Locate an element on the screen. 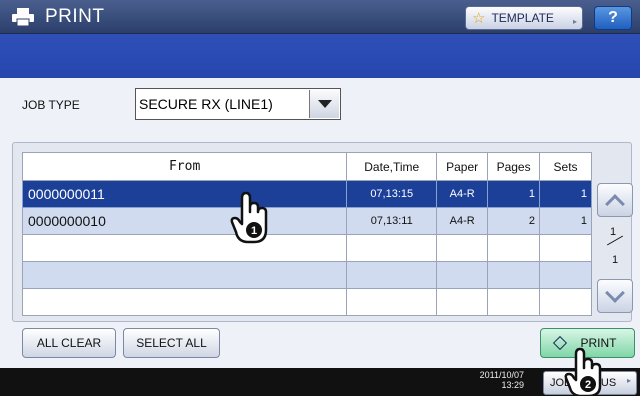 This screenshot has width=640, height=396. cell-pages: 2 is located at coordinates (514, 221).